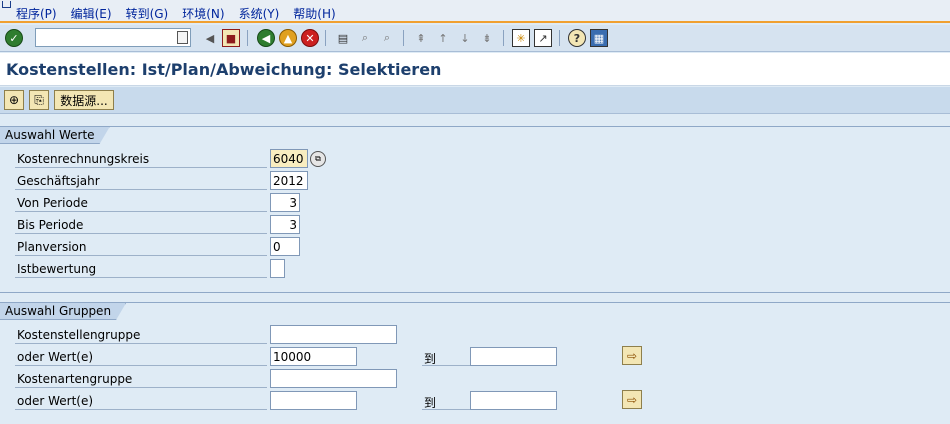 The image size is (950, 424). I want to click on shortcut-icon: ↗, so click(543, 38).